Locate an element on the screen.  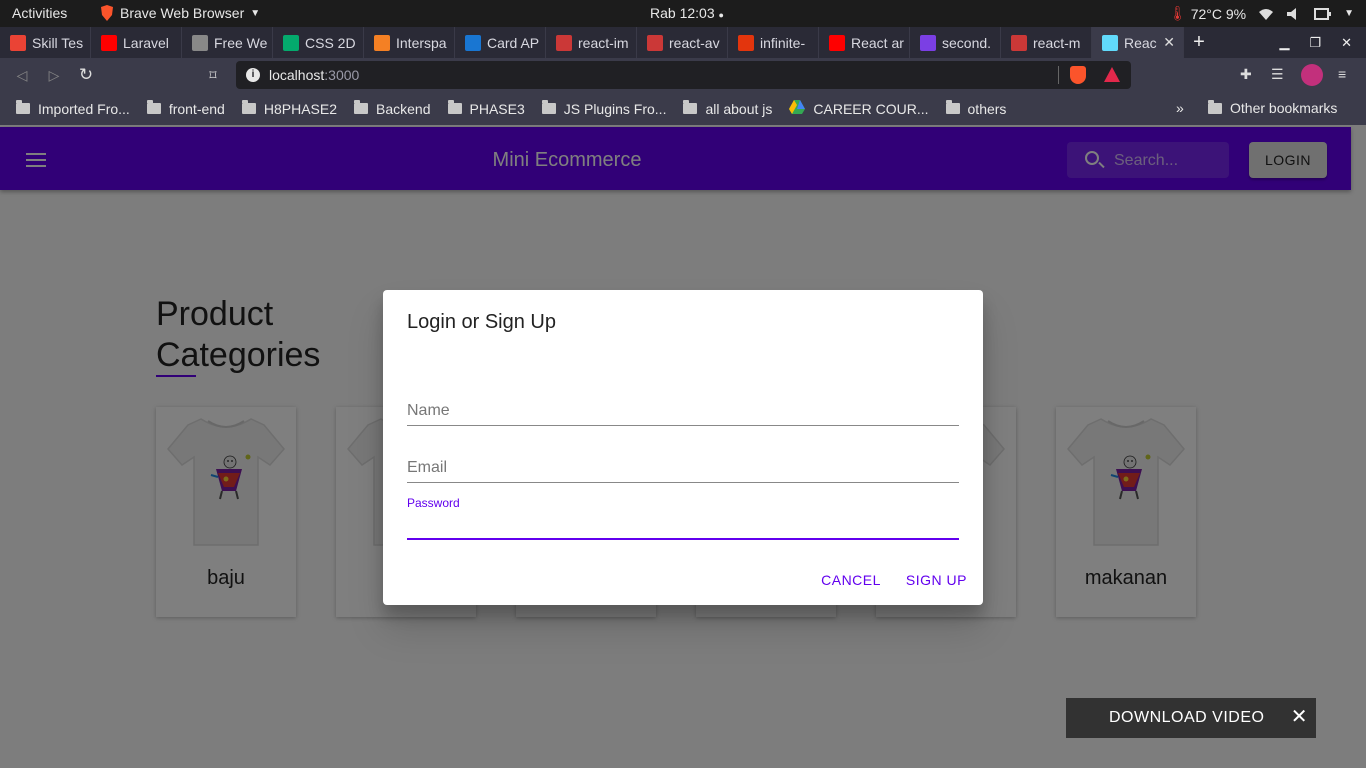
download-video-bar: DOWNLOAD VIDEO ✕ is located at coordinates (1191, 718).